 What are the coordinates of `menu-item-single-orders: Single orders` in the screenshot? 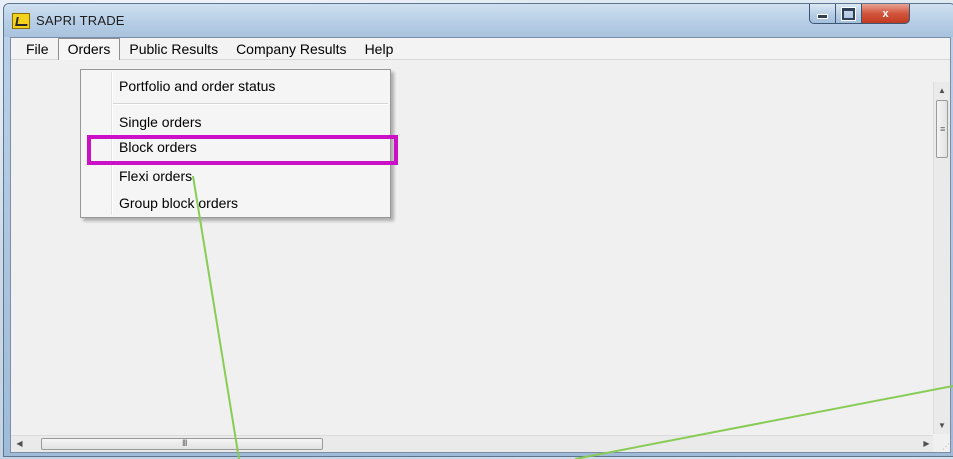 It's located at (160, 122).